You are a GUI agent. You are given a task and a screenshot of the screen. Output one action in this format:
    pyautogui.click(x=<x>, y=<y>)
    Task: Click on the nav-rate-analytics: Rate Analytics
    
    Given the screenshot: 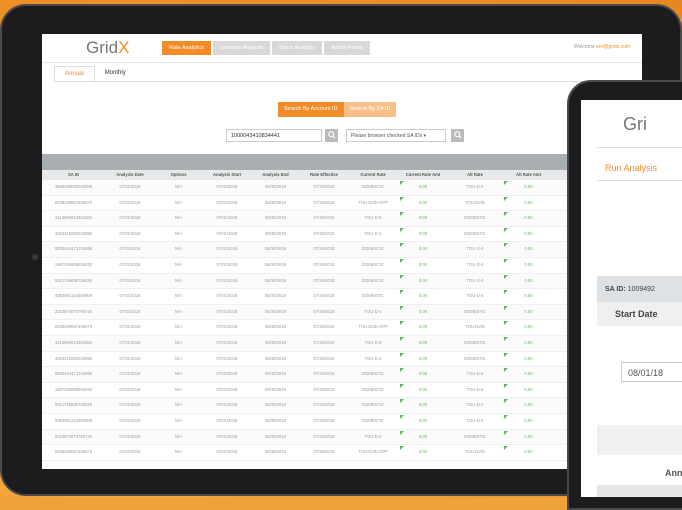 What is the action you would take?
    pyautogui.click(x=186, y=48)
    